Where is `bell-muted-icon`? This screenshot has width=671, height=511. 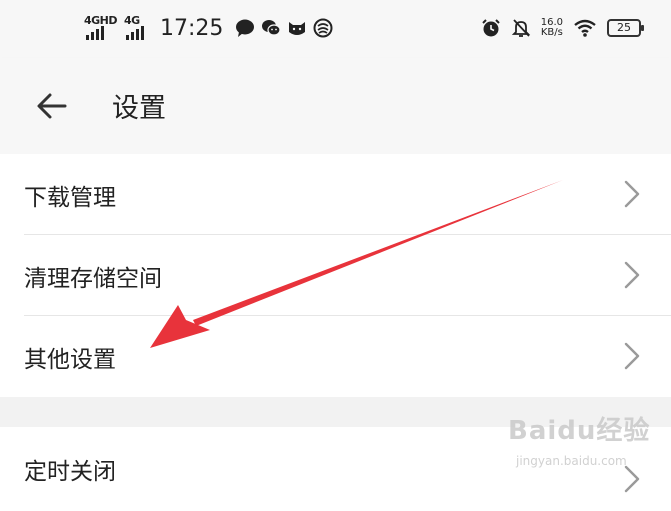 bell-muted-icon is located at coordinates (520, 28).